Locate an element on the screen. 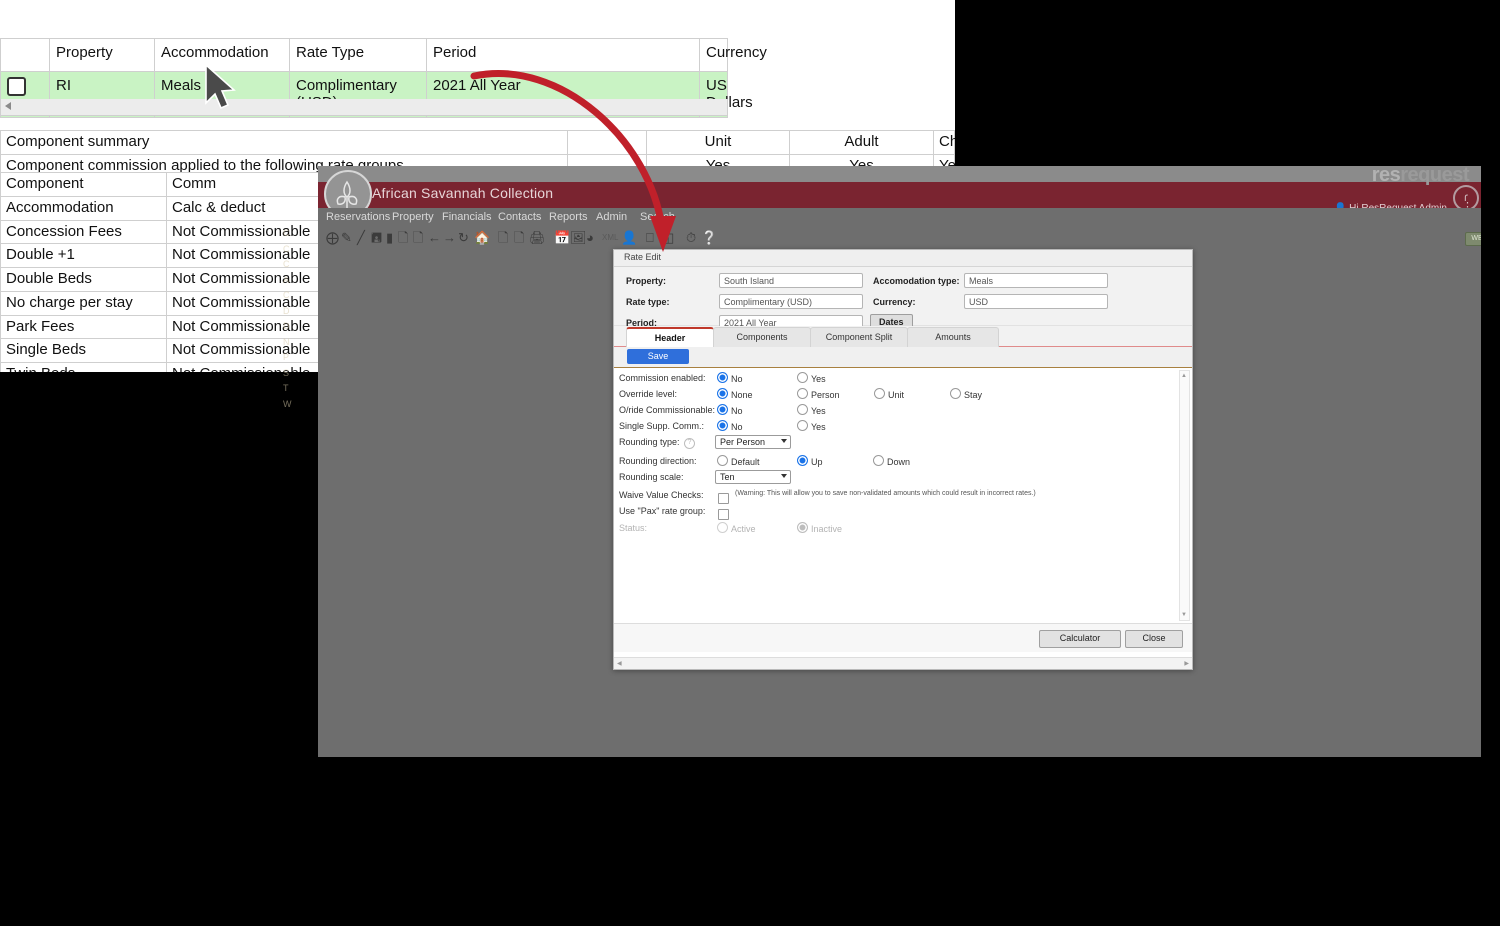  calendar-icon: 📅 is located at coordinates (562, 238).